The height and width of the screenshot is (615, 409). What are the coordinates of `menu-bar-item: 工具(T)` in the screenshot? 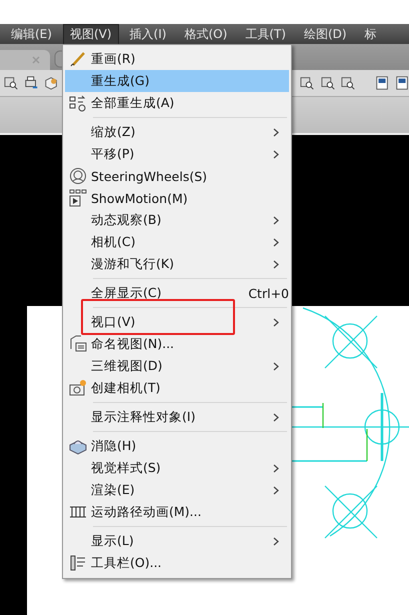 It's located at (265, 34).